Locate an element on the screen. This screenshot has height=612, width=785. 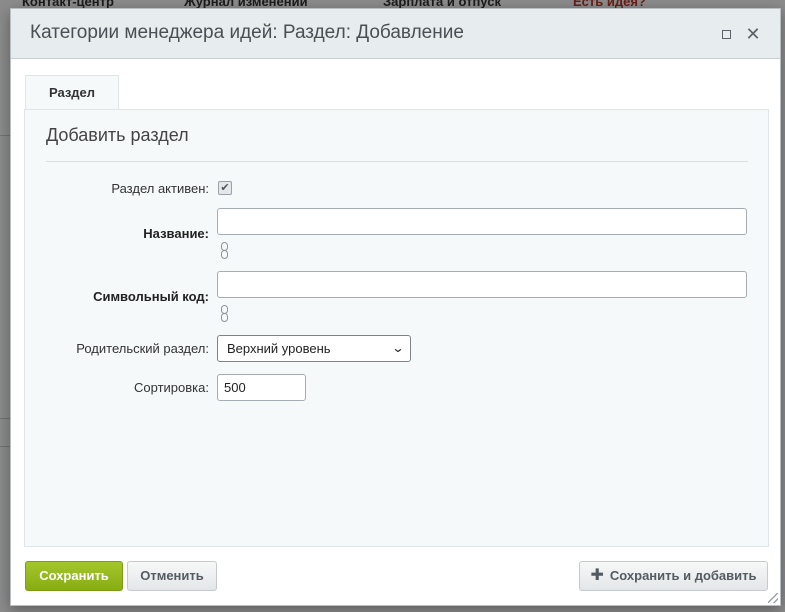
section-title: Добавить раздел is located at coordinates (117, 135).